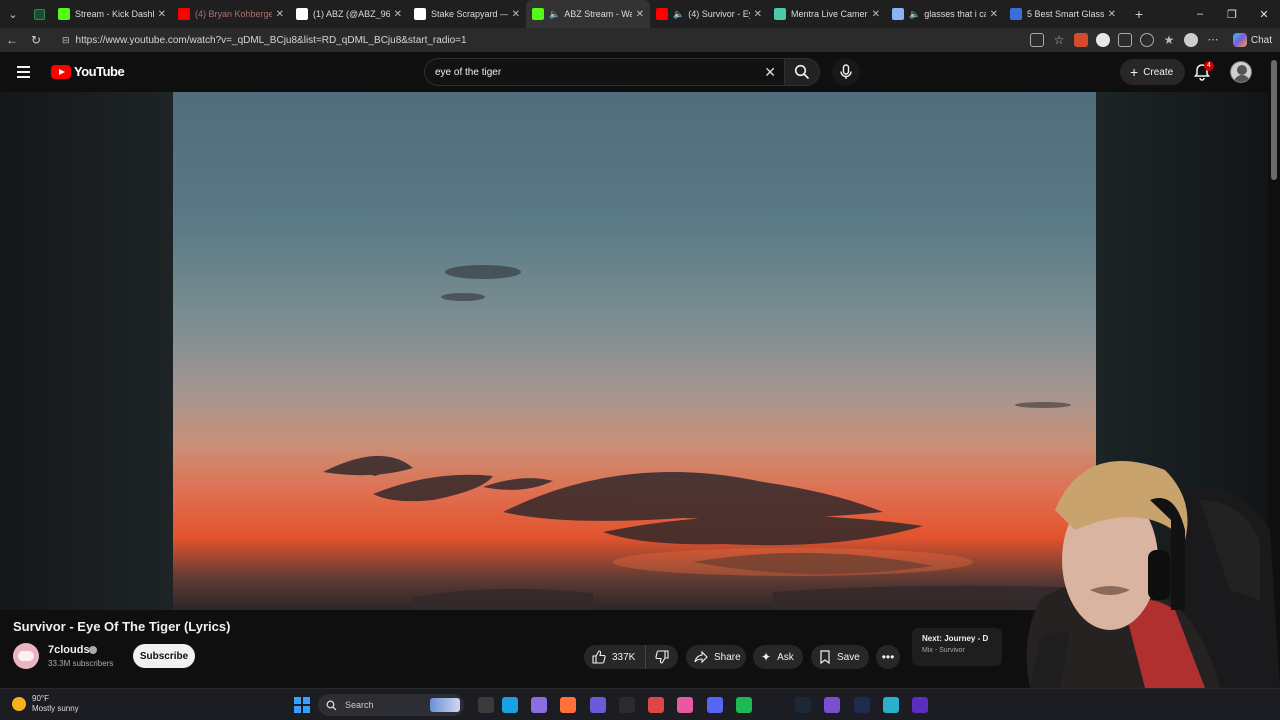  I want to click on thumbs-up-icon, so click(599, 657).